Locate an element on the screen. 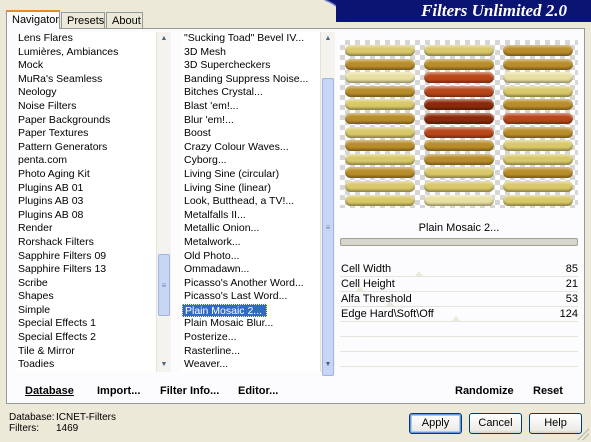 Image resolution: width=591 pixels, height=442 pixels. category-list-item: Lumières, Ambiances is located at coordinates (86, 53).